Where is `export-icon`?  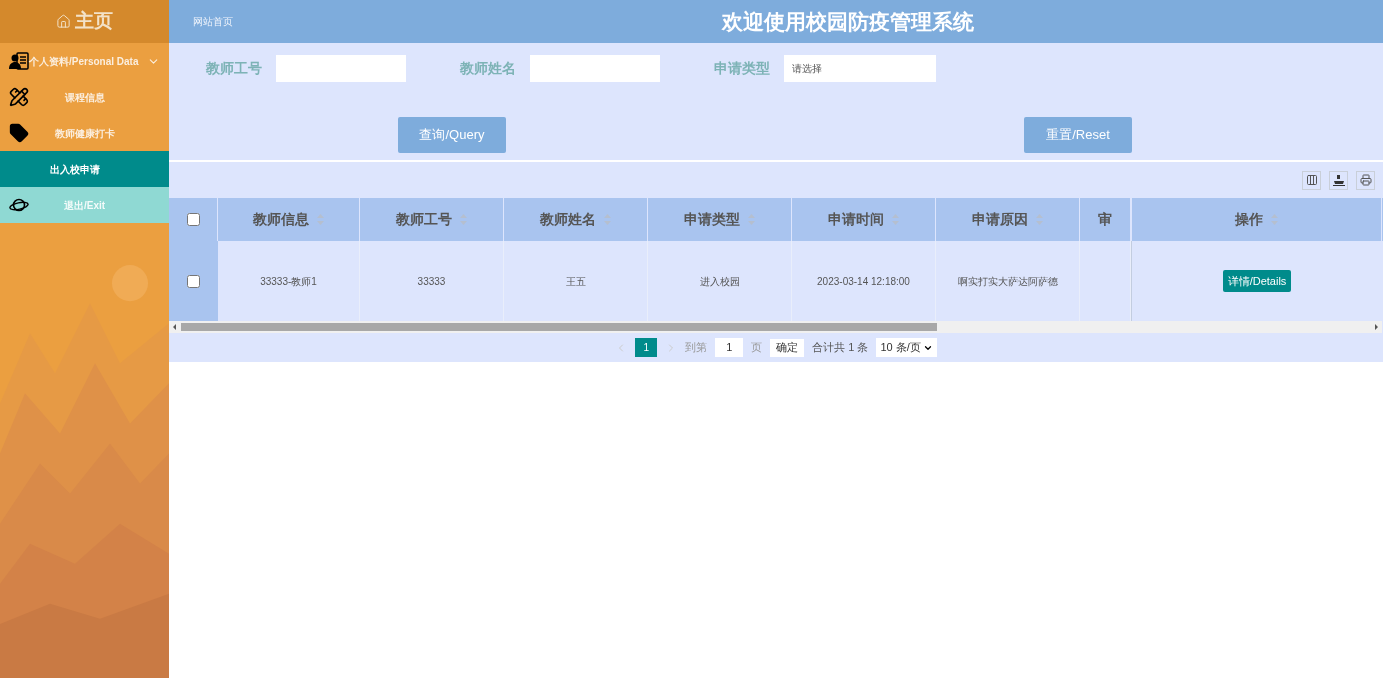
export-icon is located at coordinates (1338, 180).